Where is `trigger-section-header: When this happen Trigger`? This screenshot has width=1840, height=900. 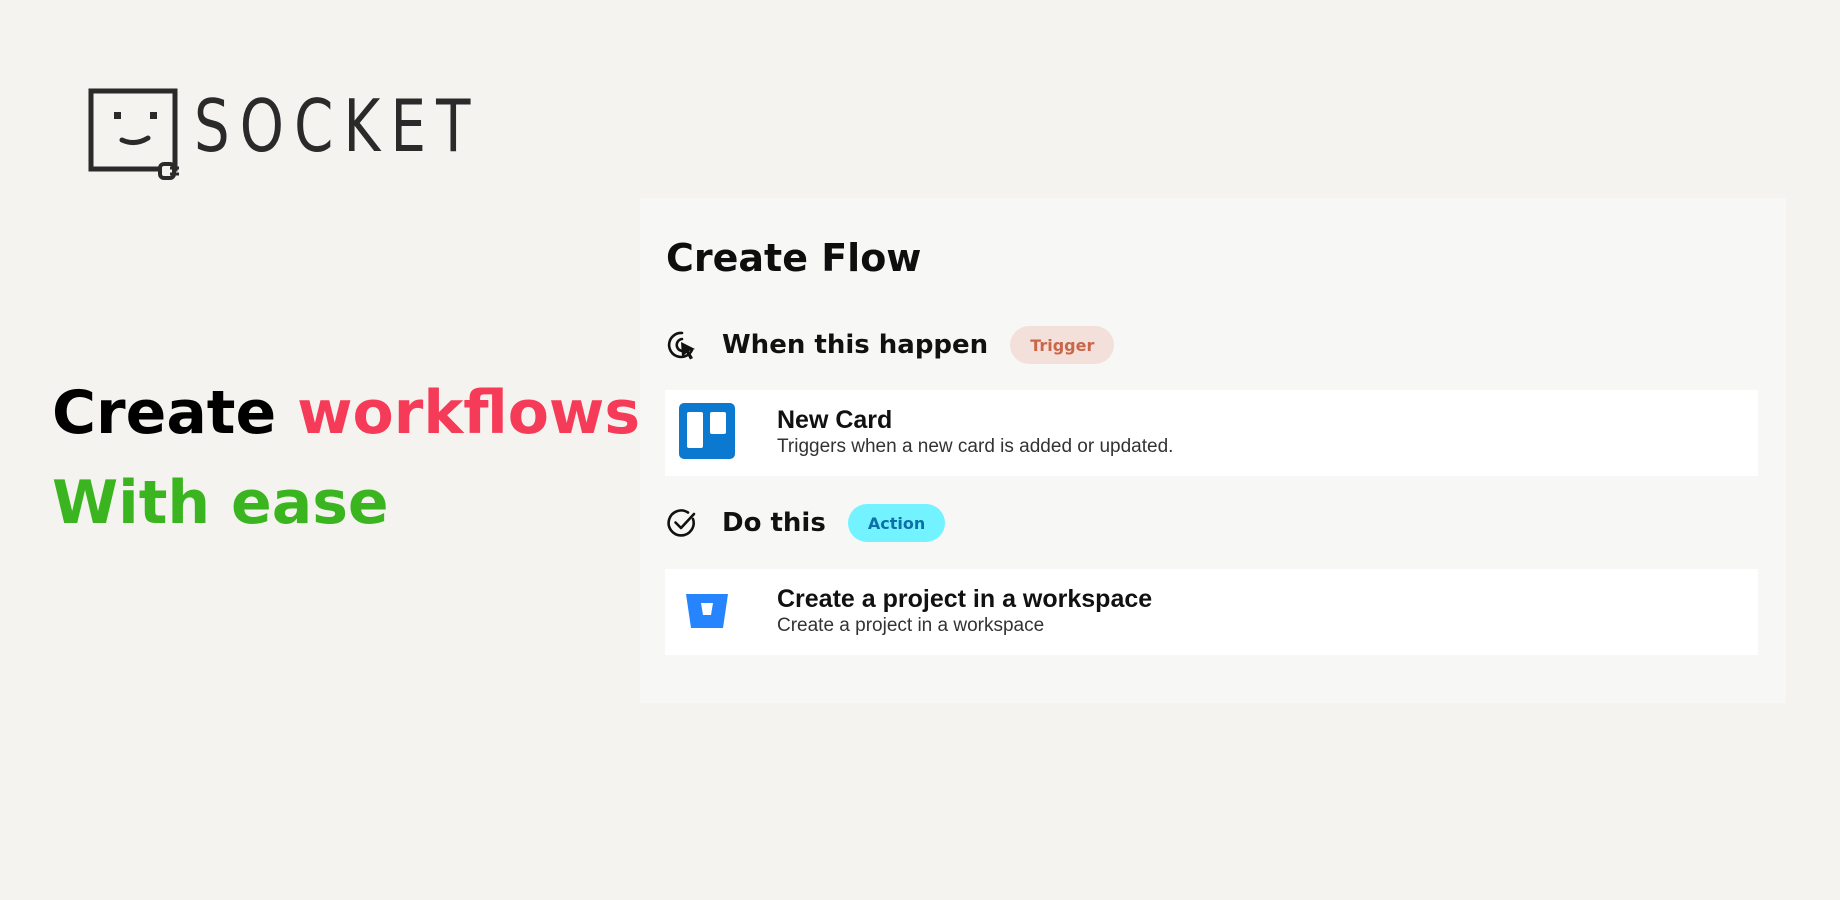 trigger-section-header: When this happen Trigger is located at coordinates (890, 345).